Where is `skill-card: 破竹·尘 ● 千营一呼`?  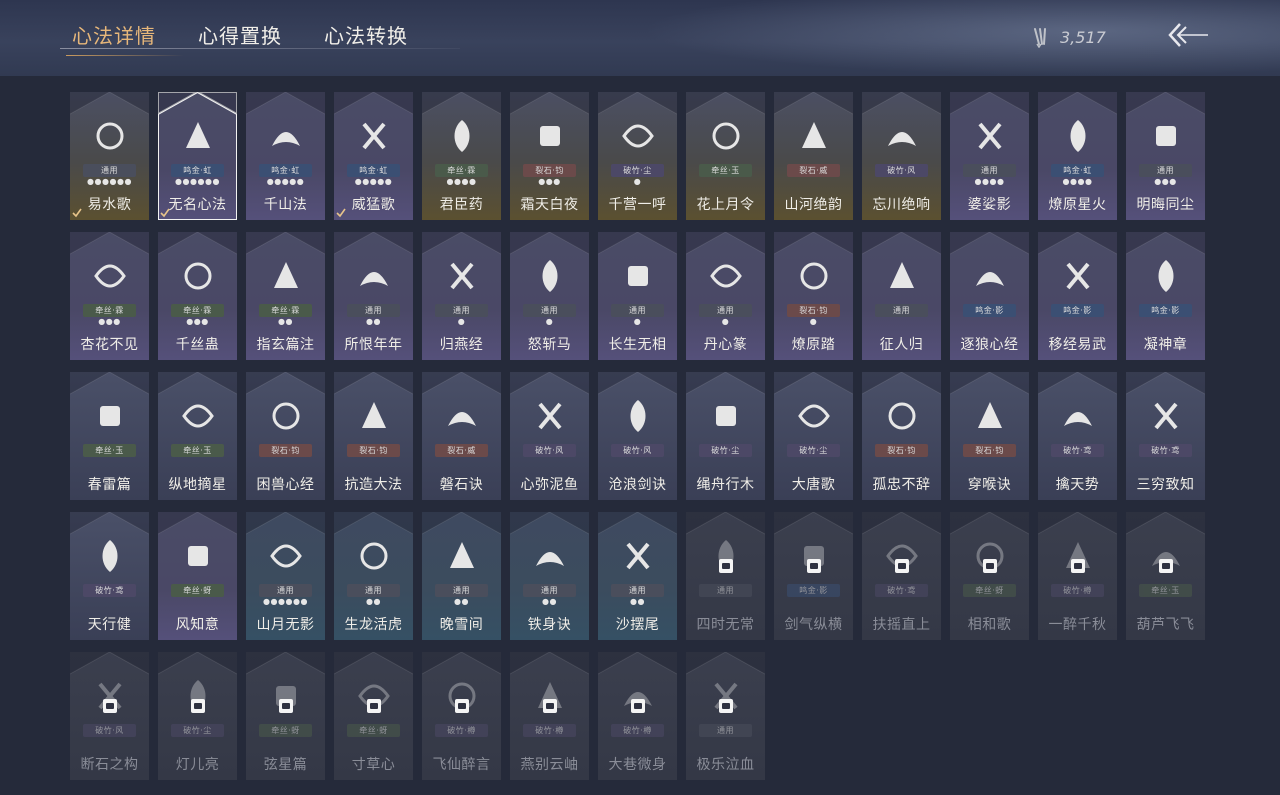
skill-card: 破竹·尘 ● 千营一呼 is located at coordinates (637, 156).